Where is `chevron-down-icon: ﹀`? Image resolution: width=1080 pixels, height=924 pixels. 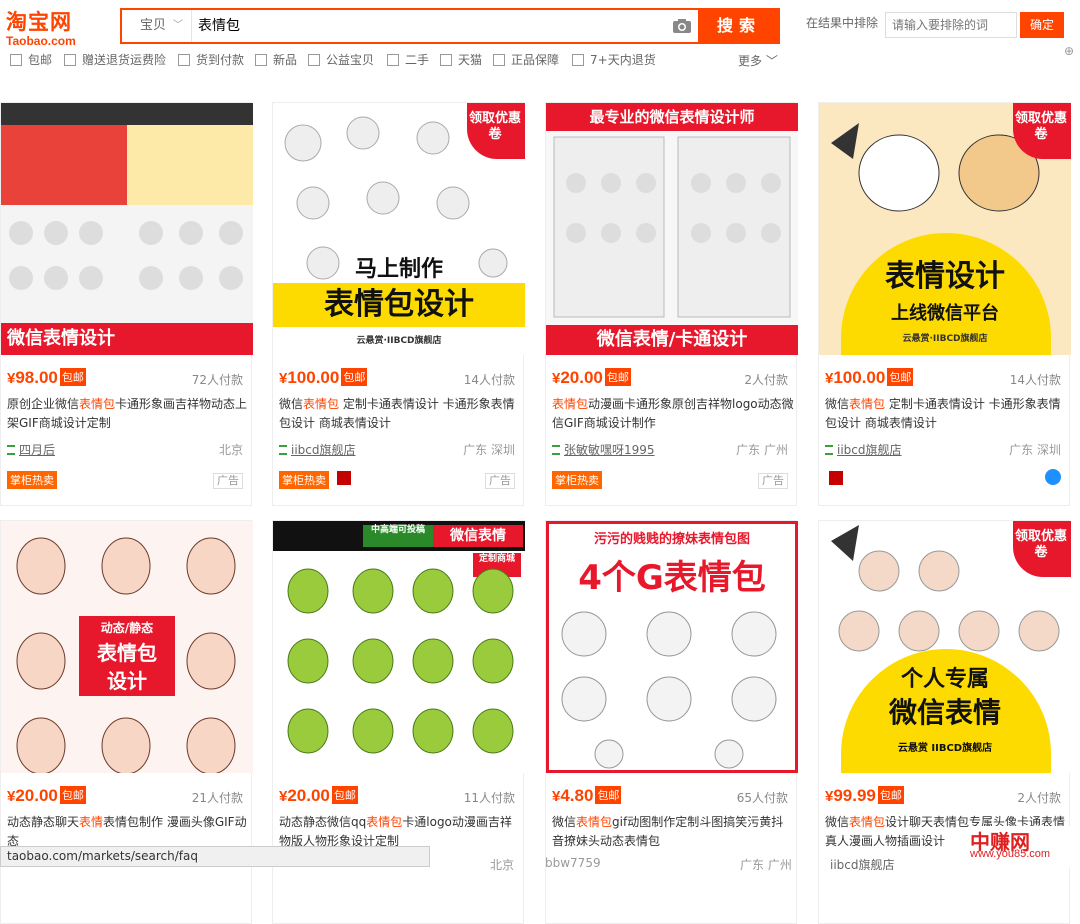
chevron-down-icon: ﹀ is located at coordinates (178, 25).